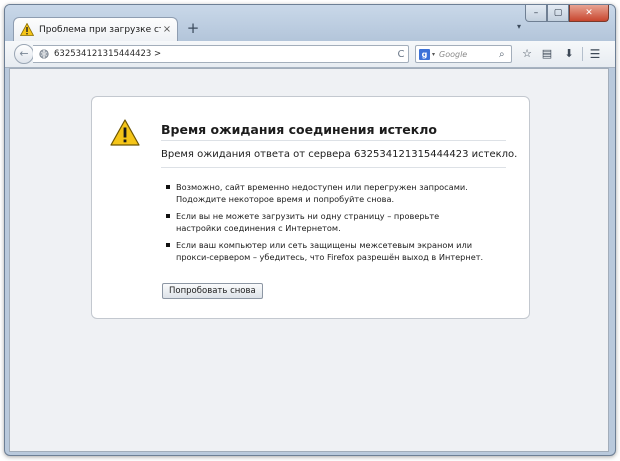  Describe the element at coordinates (527, 54) in the screenshot. I see `bookmark-star-icon: ☆` at that location.